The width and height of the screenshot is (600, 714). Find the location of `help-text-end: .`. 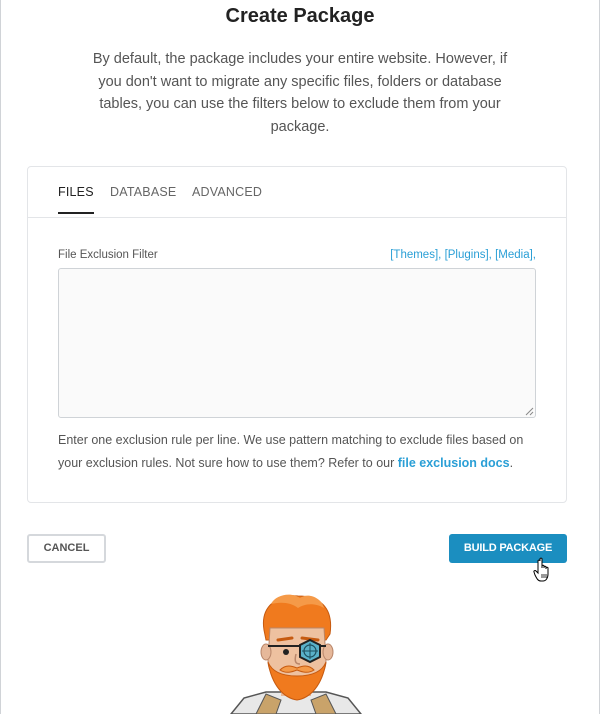

help-text-end: . is located at coordinates (511, 462).